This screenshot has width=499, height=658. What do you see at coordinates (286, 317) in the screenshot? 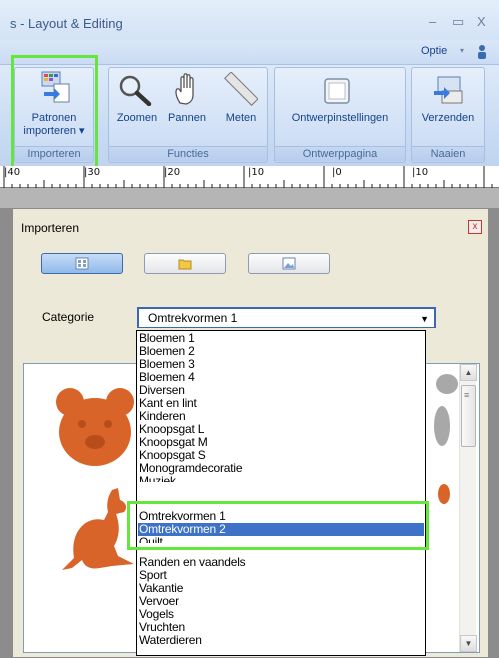
I see `categorie-dropdown: Omtrekvormen 1 ▼` at bounding box center [286, 317].